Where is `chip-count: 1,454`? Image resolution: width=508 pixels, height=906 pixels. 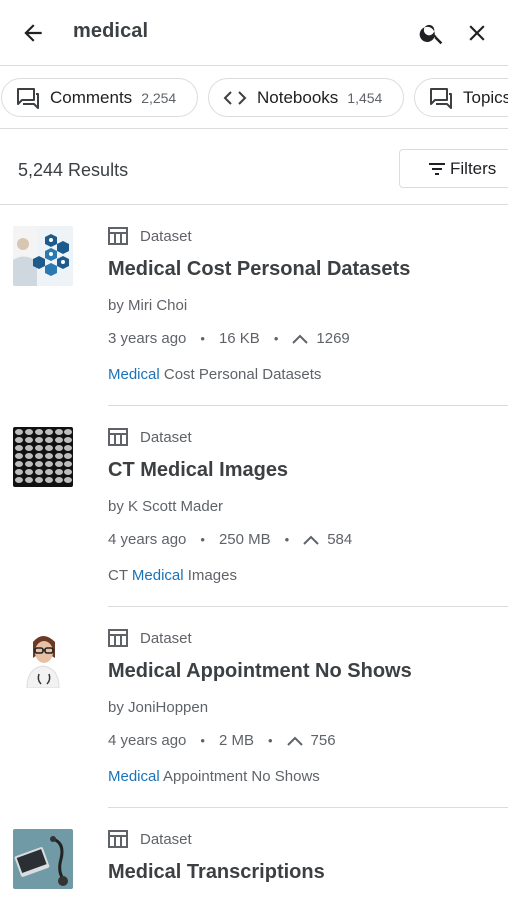
chip-count: 1,454 is located at coordinates (365, 97).